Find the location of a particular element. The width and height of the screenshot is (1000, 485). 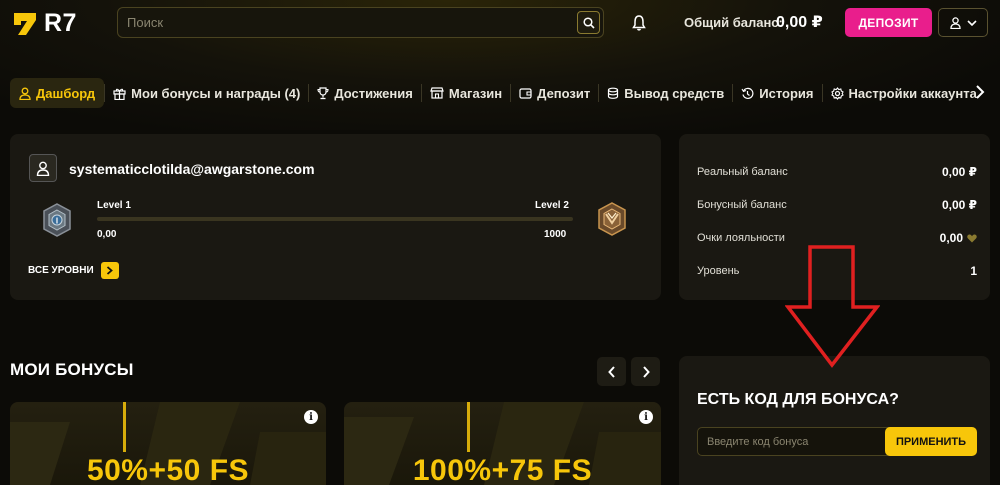

tab-shop: Магазин is located at coordinates (466, 93).